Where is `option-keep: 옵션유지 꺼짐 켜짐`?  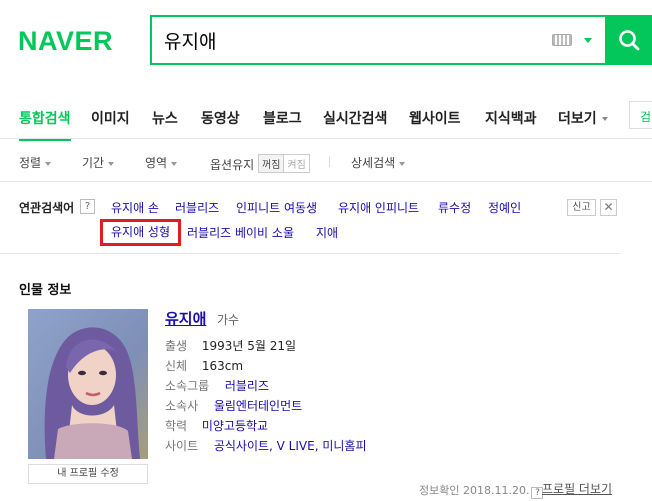 option-keep: 옵션유지 꺼짐 켜짐 is located at coordinates (260, 163).